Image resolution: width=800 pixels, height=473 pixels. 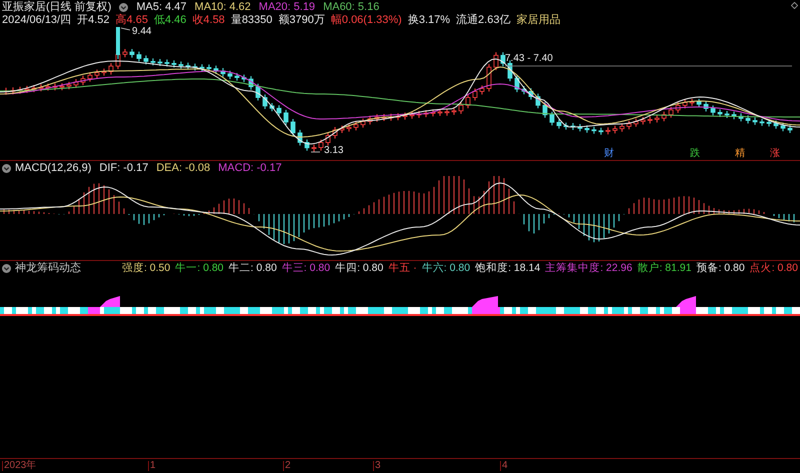 What do you see at coordinates (53, 168) in the screenshot?
I see `indicator-title: MACD(12,26,9)` at bounding box center [53, 168].